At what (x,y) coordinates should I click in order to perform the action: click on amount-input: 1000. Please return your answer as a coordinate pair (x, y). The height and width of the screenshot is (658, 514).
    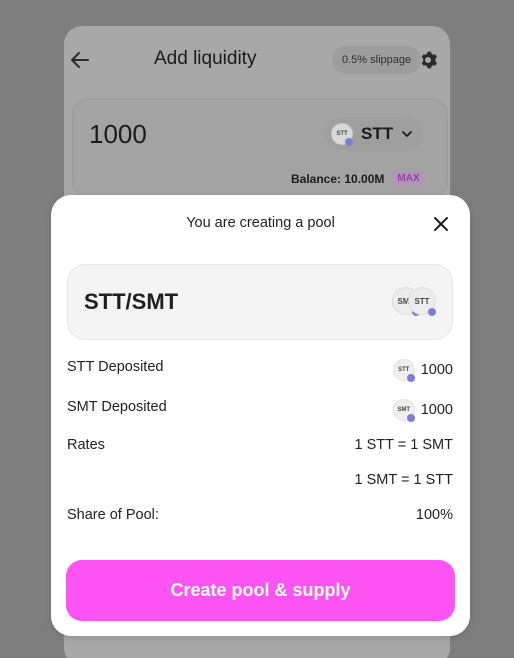
    Looking at the image, I should click on (118, 134).